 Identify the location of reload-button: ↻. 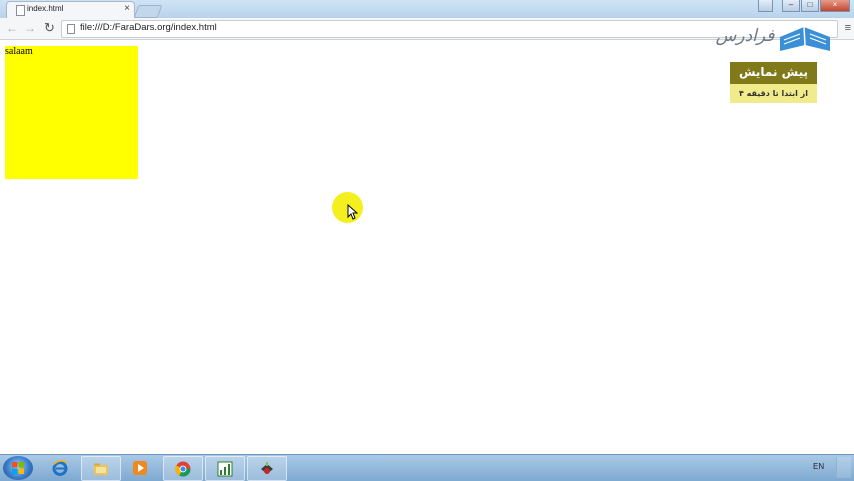
(49, 28).